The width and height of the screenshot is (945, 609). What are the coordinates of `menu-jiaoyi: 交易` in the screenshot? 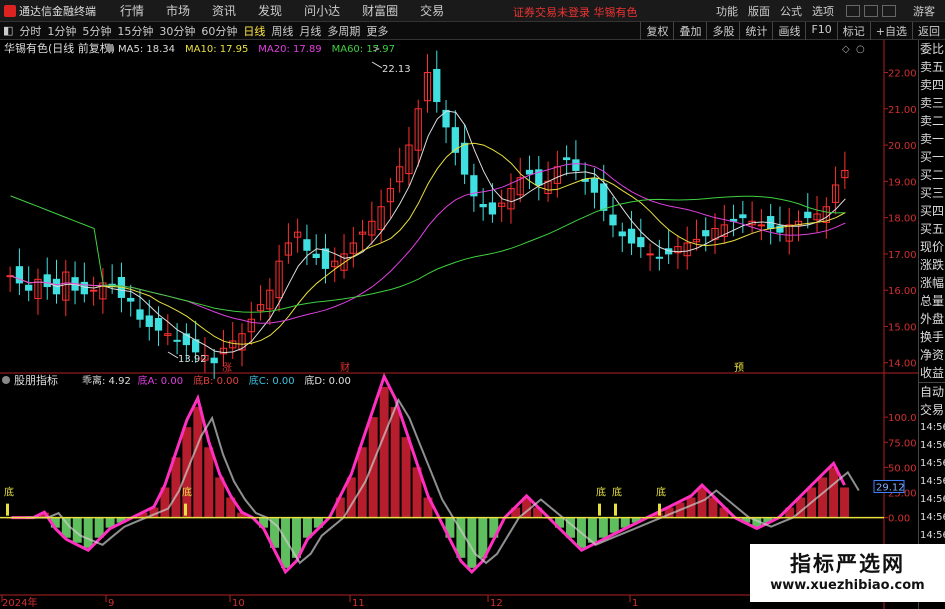 It's located at (432, 10).